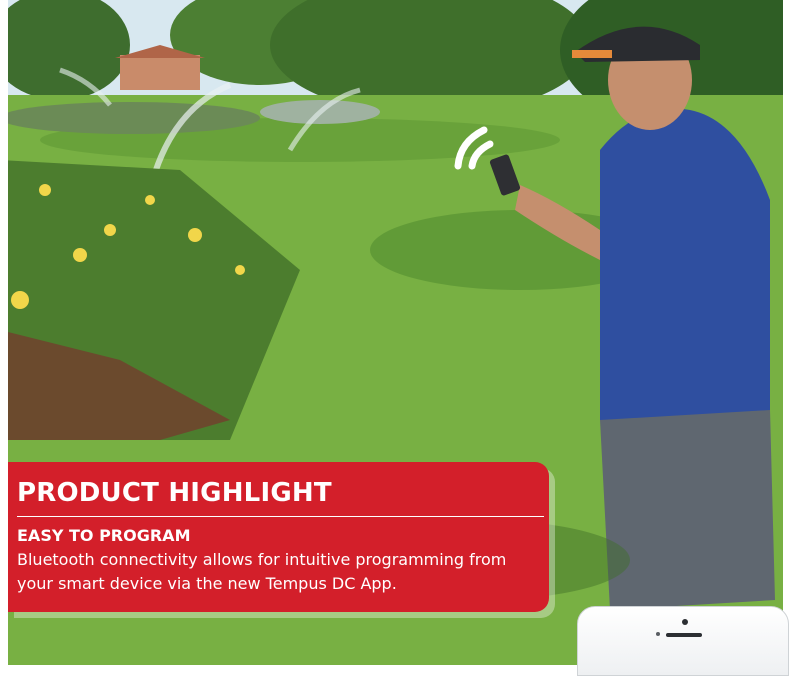  Describe the element at coordinates (685, 622) in the screenshot. I see `phone-camera-dot` at that location.